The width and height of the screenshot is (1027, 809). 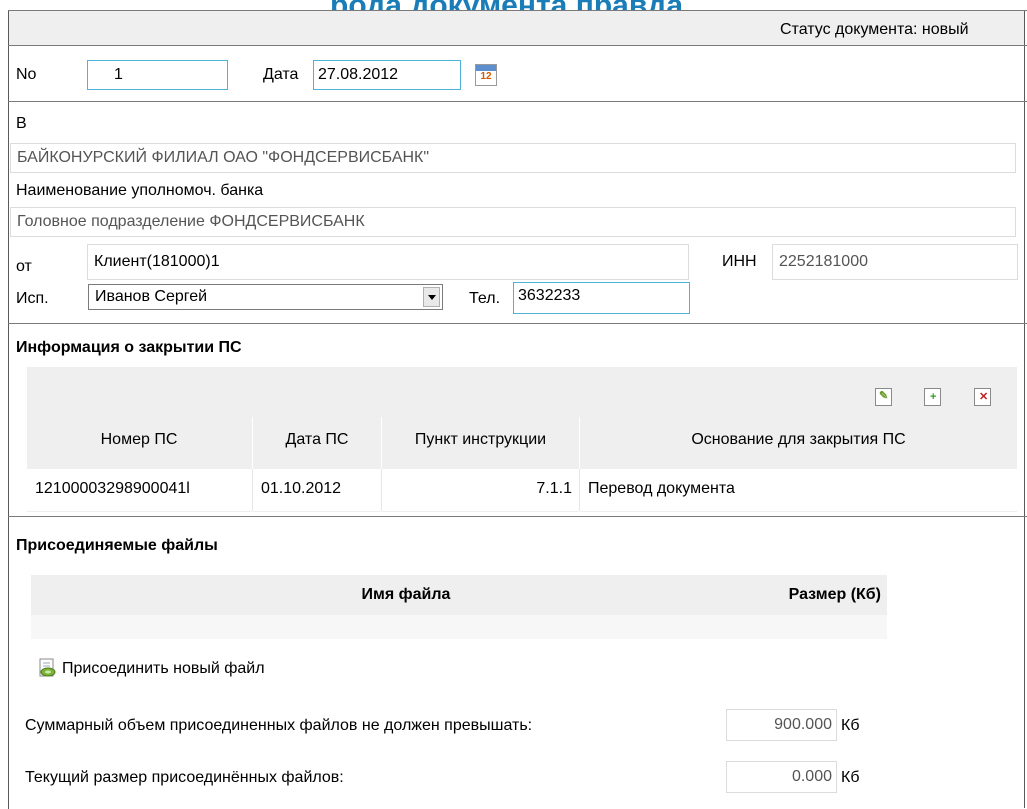 I want to click on column-header-file-name: Имя файла, so click(x=406, y=595).